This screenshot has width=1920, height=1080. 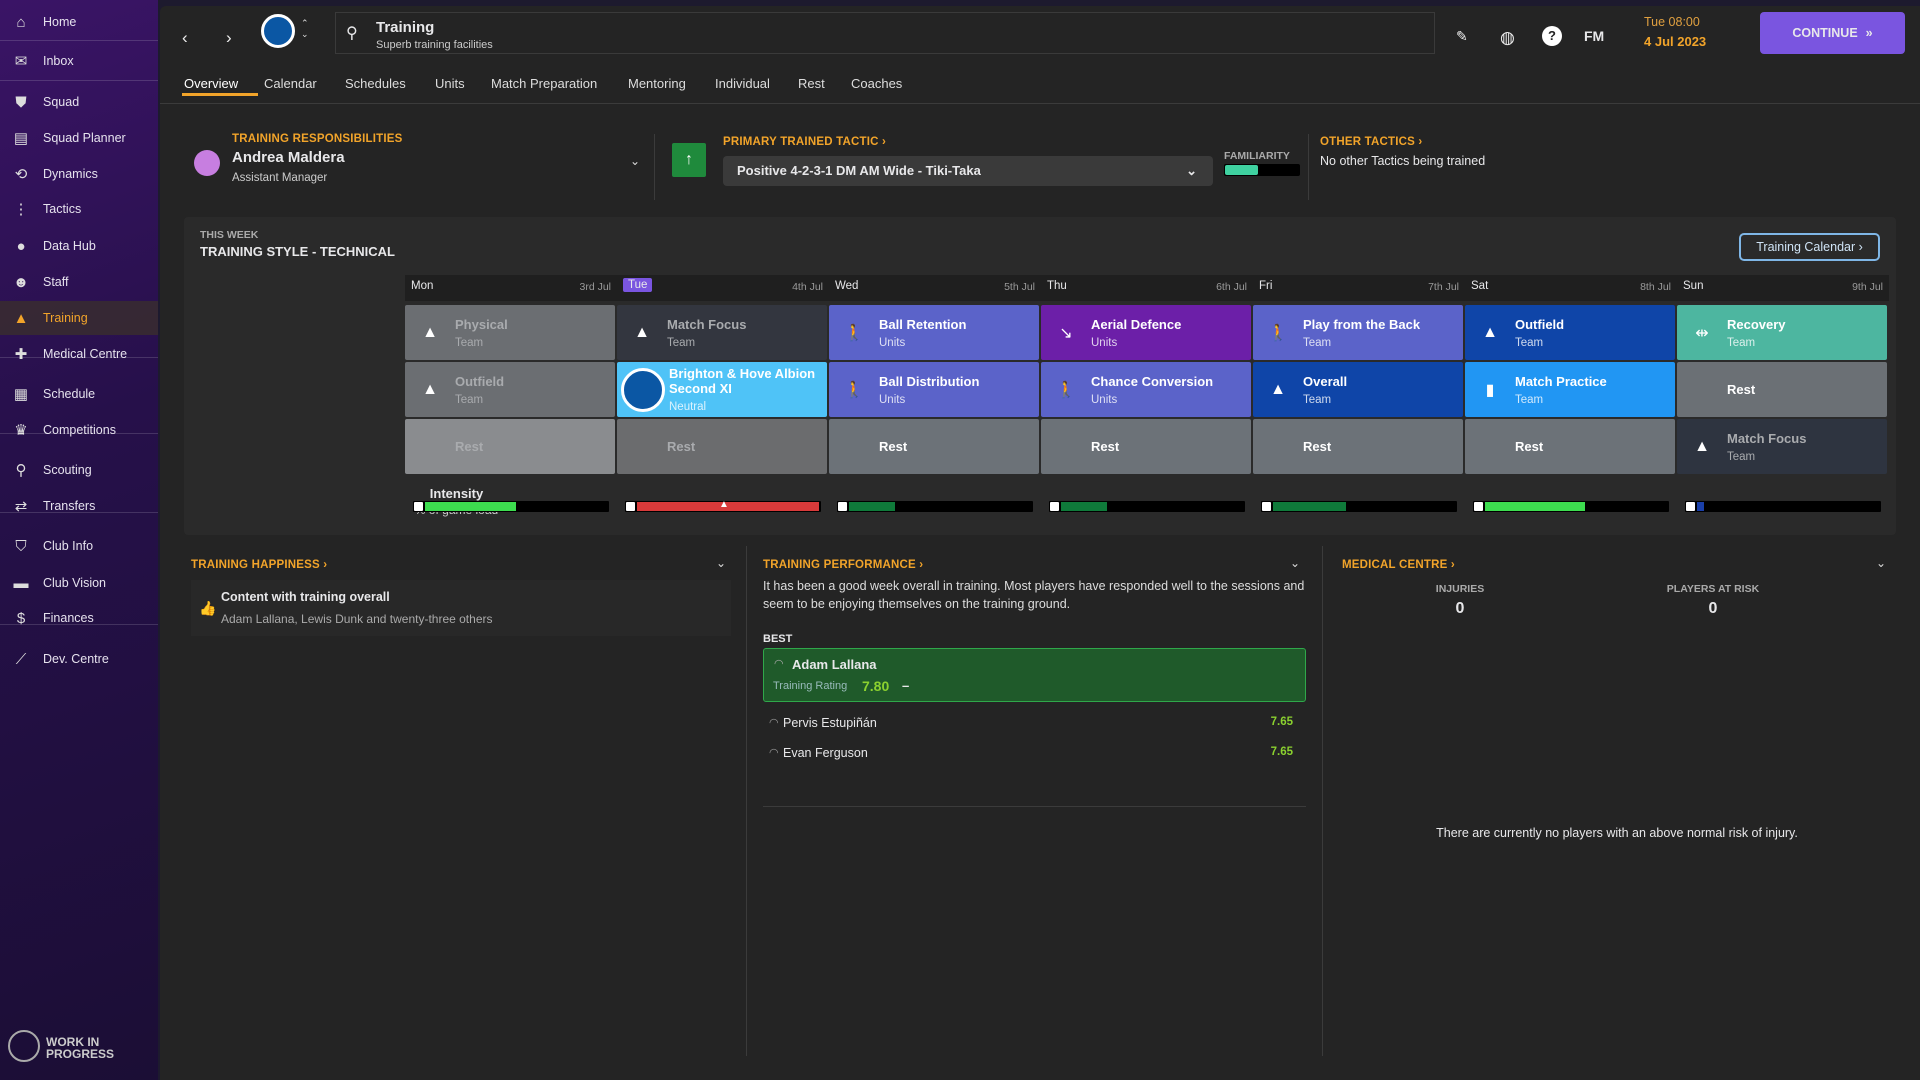 What do you see at coordinates (1033, 724) in the screenshot?
I see `player-row: ◠ Pervis Estupiñán 7.65` at bounding box center [1033, 724].